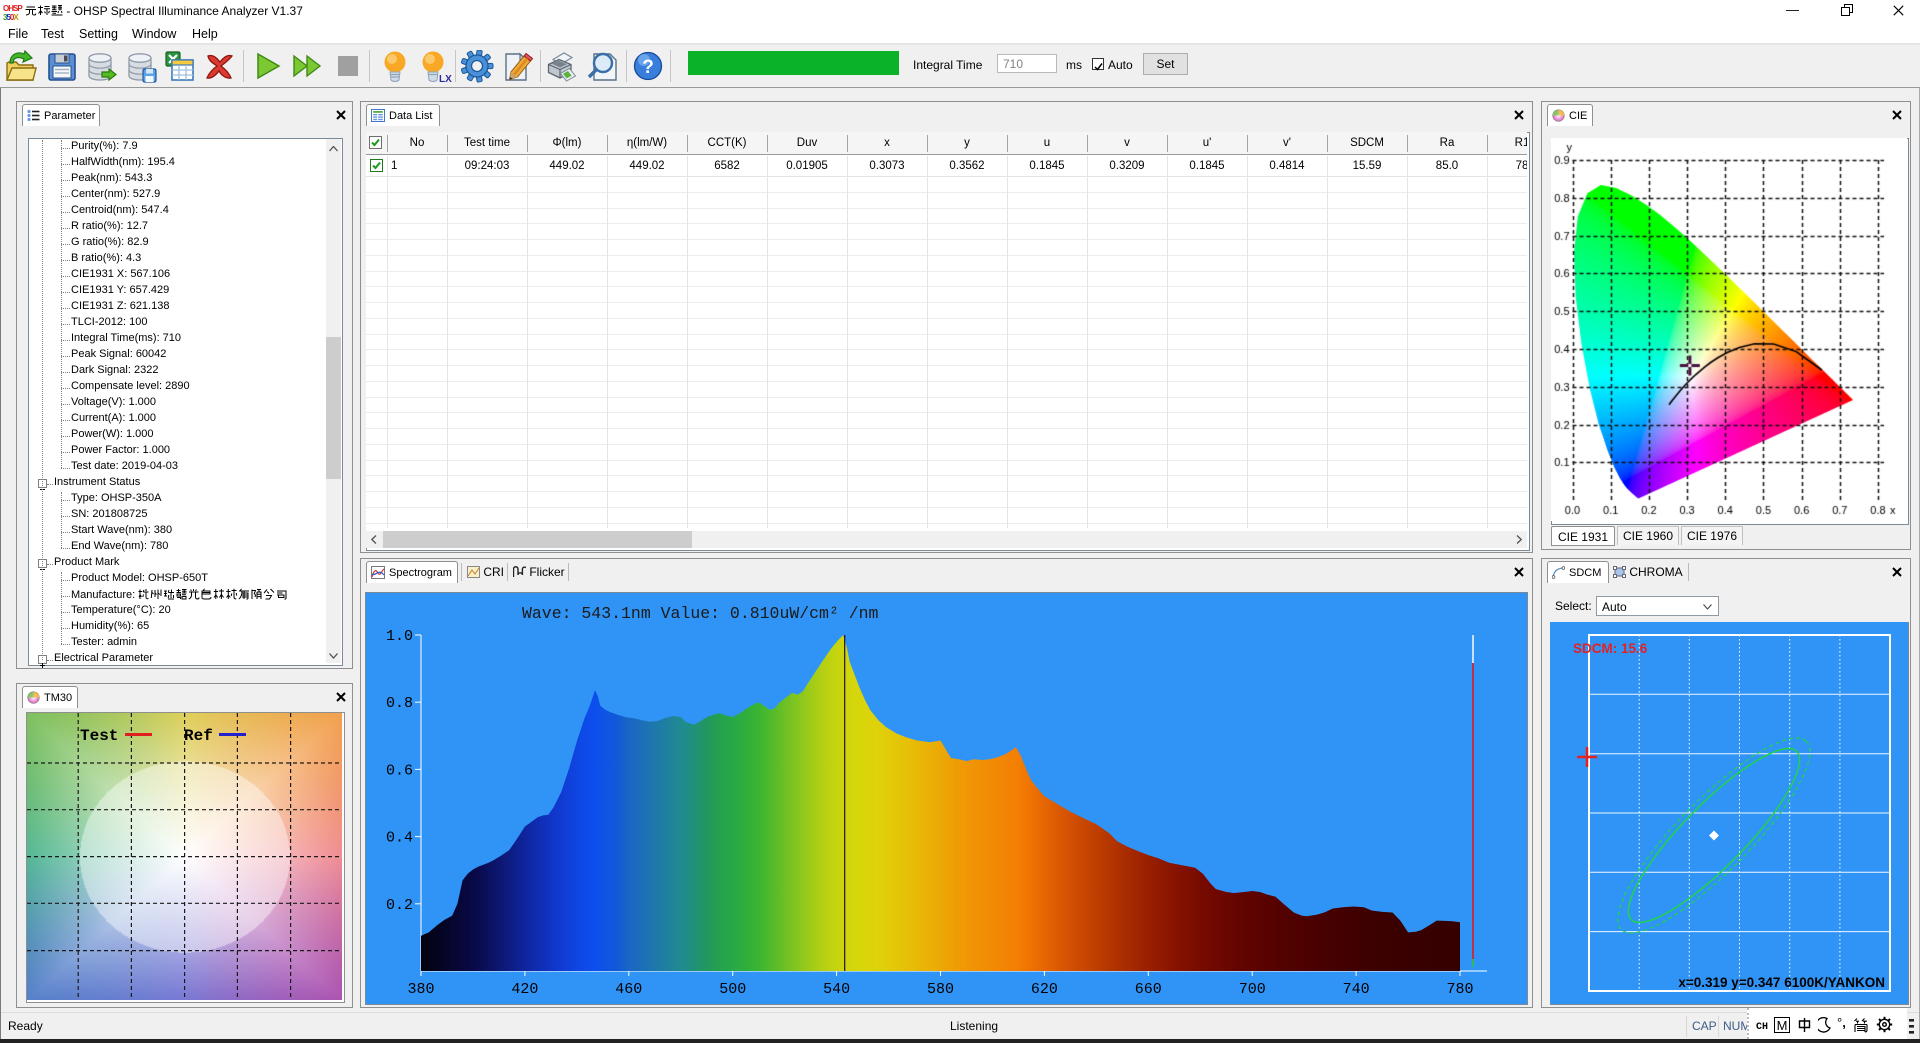  What do you see at coordinates (445, 79) in the screenshot?
I see `svg-text: LX` at bounding box center [445, 79].